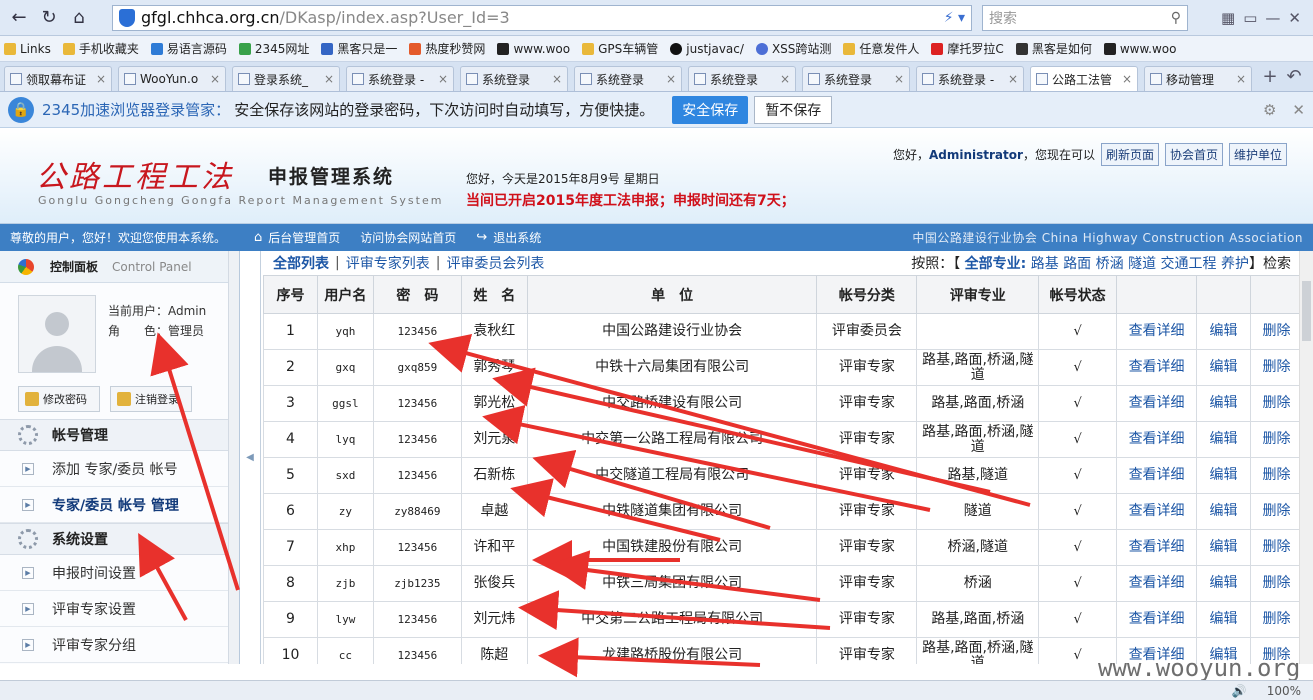 The width and height of the screenshot is (1313, 700). What do you see at coordinates (273, 48) in the screenshot?
I see `bookmark-item: 2345网址` at bounding box center [273, 48].